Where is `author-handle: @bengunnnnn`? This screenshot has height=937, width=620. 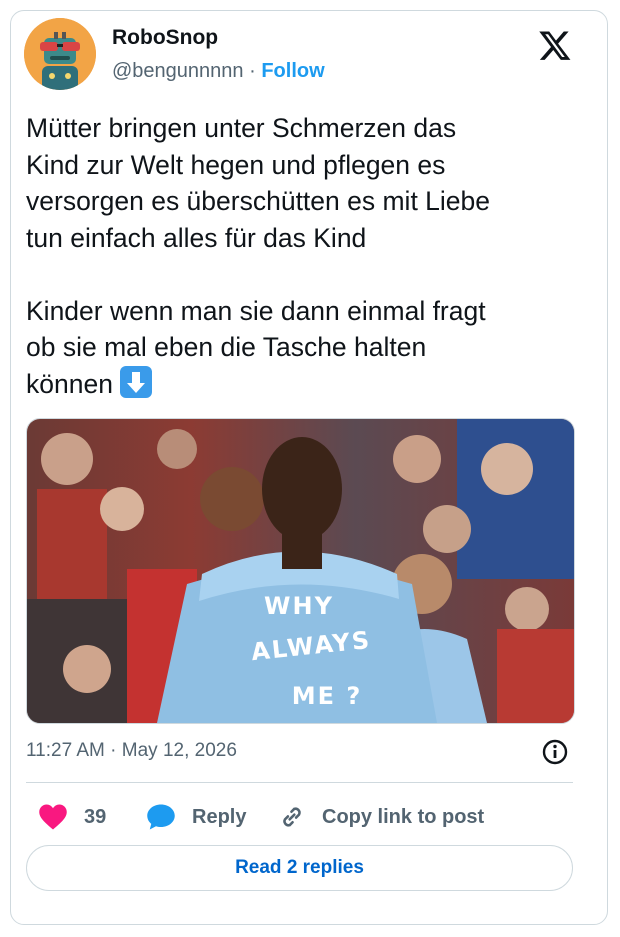
author-handle: @bengunnnnn is located at coordinates (178, 71).